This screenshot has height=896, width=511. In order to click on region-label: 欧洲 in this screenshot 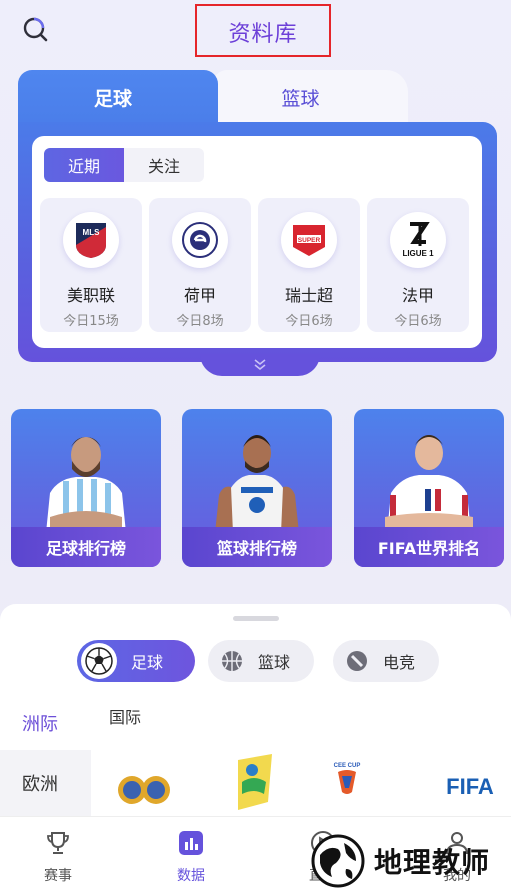, I will do `click(40, 784)`.